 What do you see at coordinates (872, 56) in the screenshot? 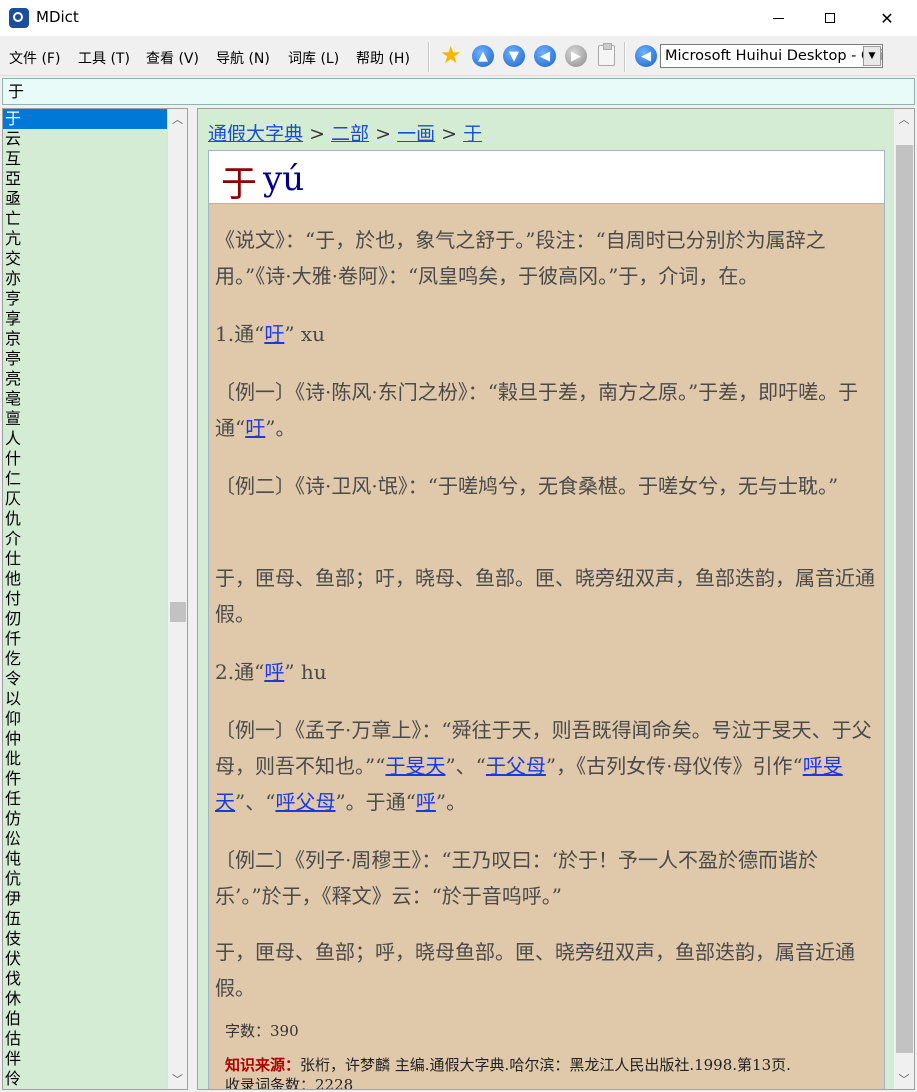
I see `chevron-down-icon: ▼` at bounding box center [872, 56].